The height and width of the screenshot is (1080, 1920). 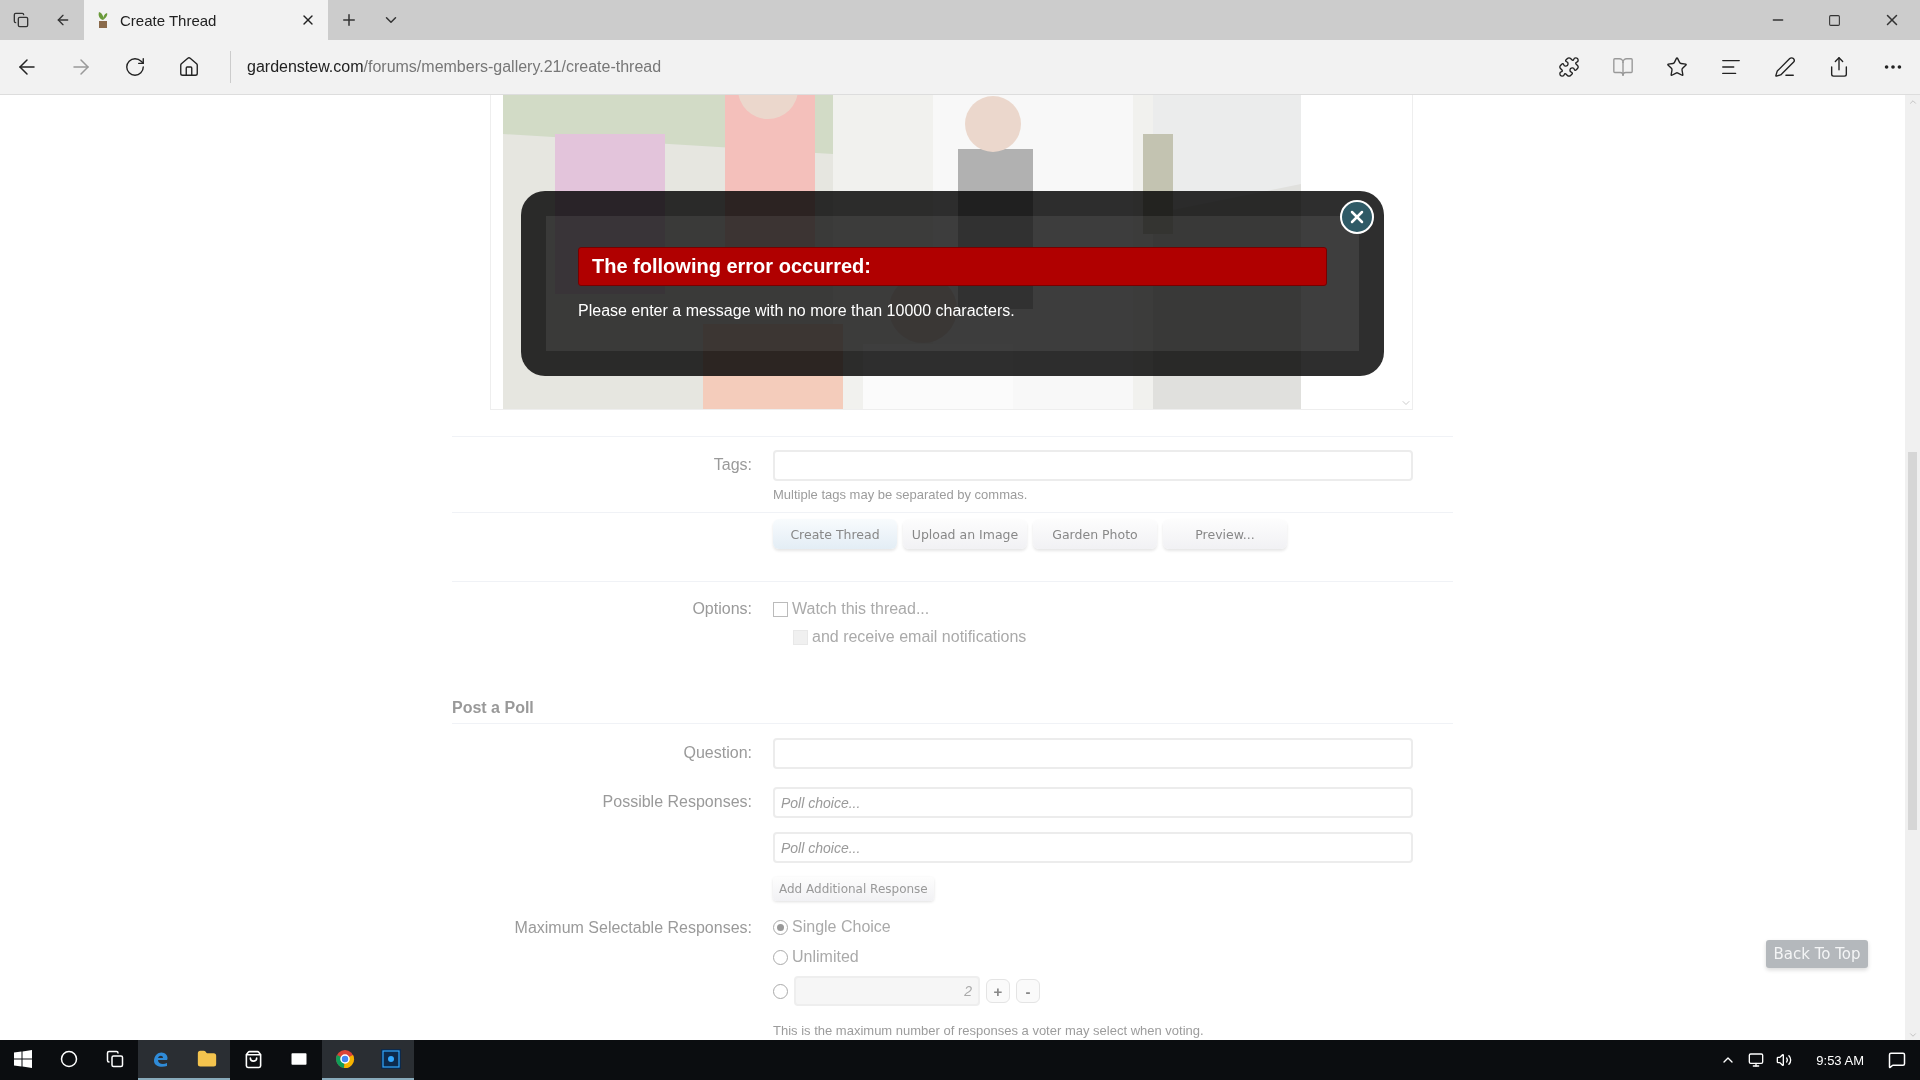 I want to click on section-heading: Post a Poll, so click(x=493, y=708).